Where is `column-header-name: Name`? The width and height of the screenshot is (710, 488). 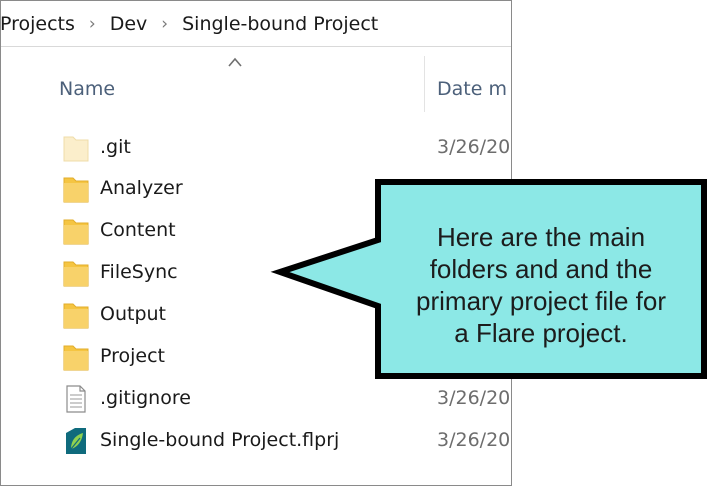 column-header-name: Name is located at coordinates (87, 89).